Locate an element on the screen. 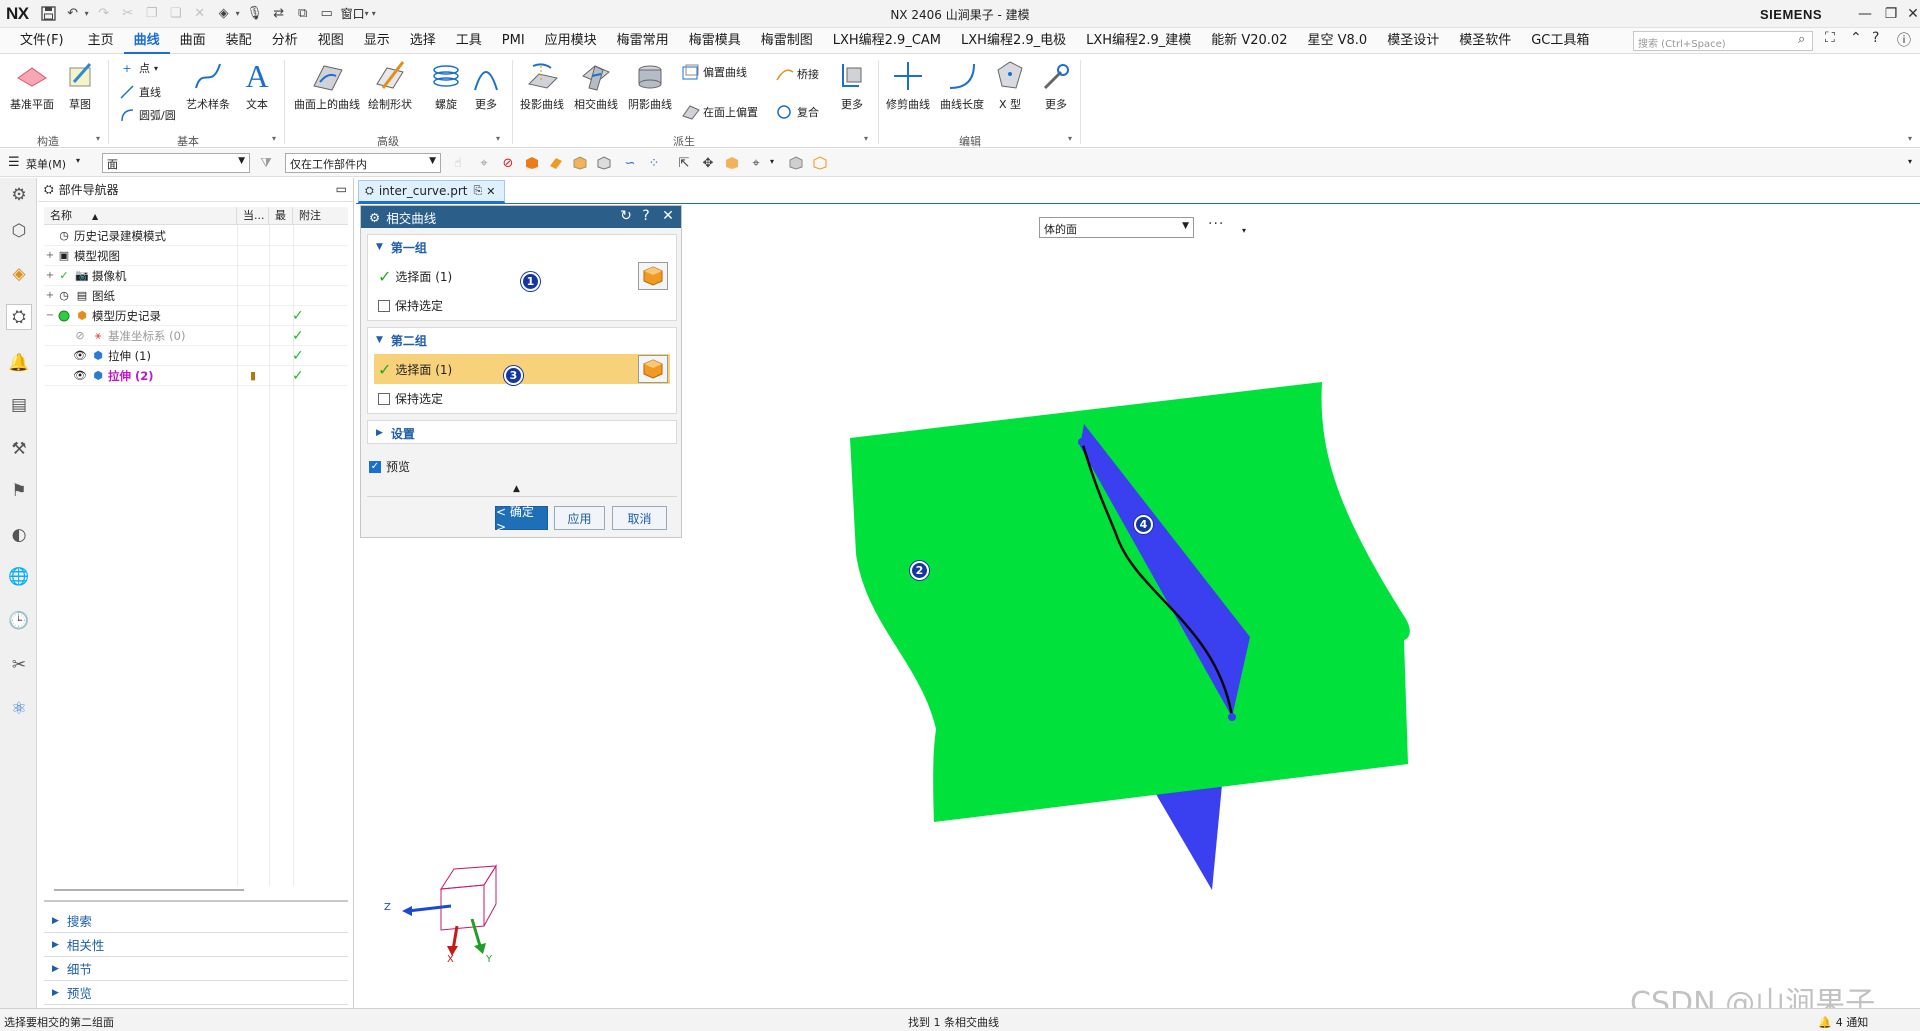 Image resolution: width=1920 pixels, height=1031 pixels. selection-scope-select: 仅在工作部件内 ▼ is located at coordinates (363, 163).